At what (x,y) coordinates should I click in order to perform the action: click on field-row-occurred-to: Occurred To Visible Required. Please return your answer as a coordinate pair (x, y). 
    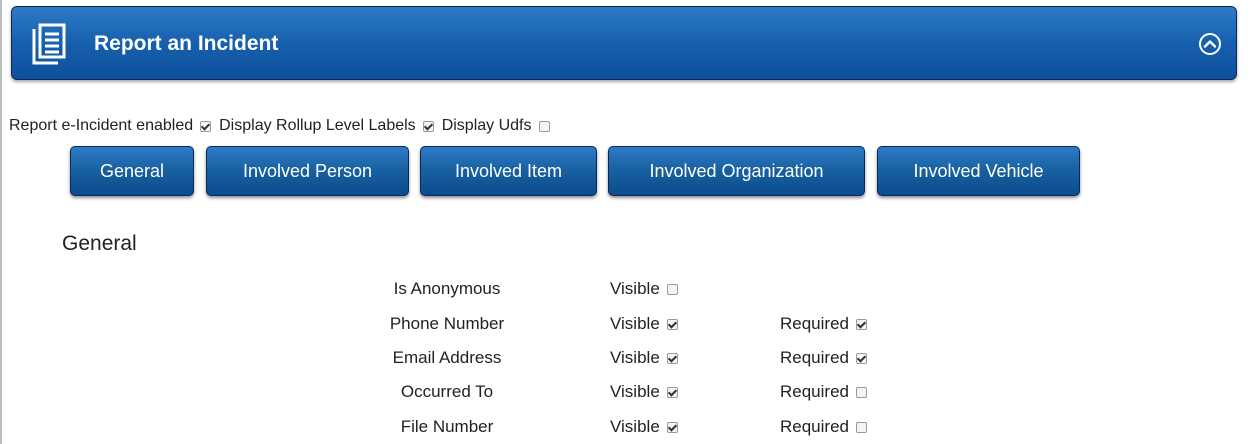
    Looking at the image, I should click on (625, 392).